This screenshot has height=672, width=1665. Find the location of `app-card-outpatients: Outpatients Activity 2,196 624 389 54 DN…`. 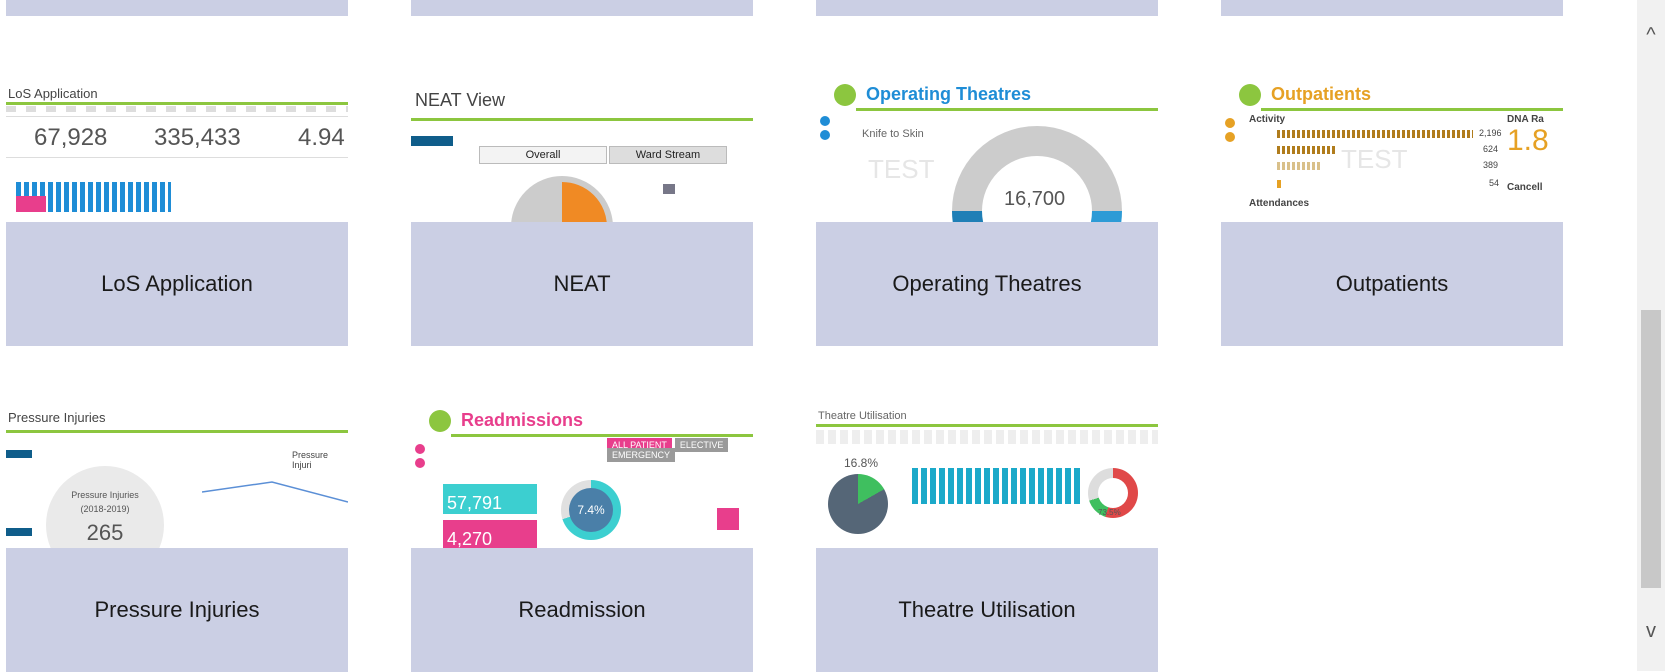

app-card-outpatients: Outpatients Activity 2,196 624 389 54 DN… is located at coordinates (1392, 215).